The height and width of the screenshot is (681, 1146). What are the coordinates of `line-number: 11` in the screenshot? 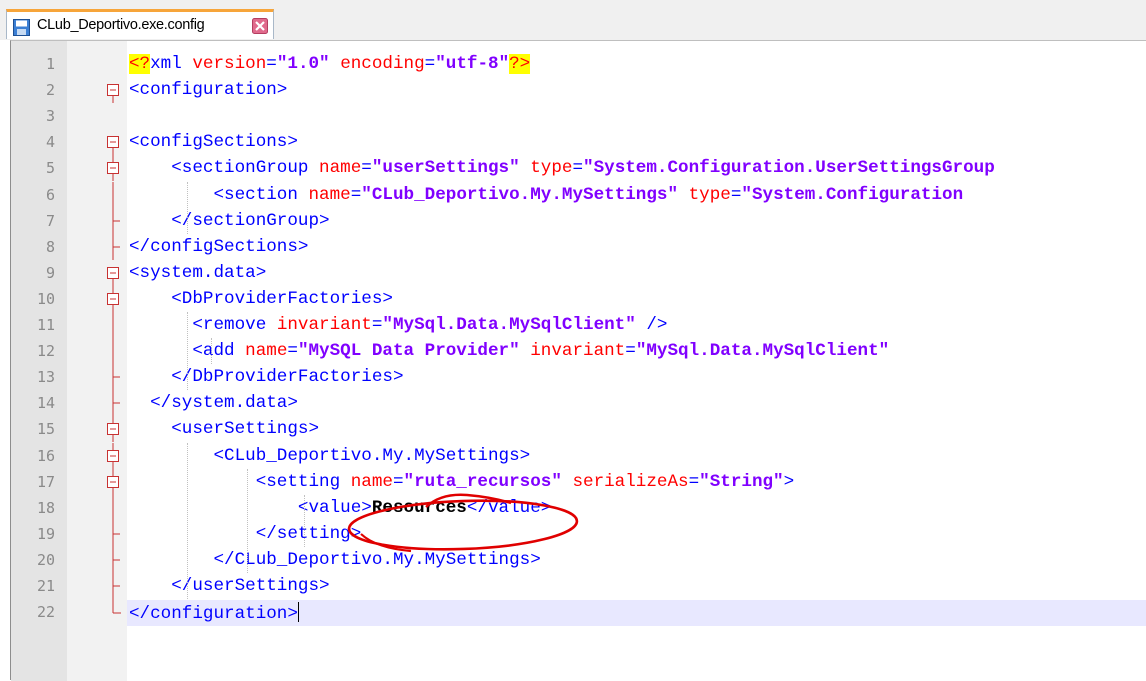 It's located at (45, 325).